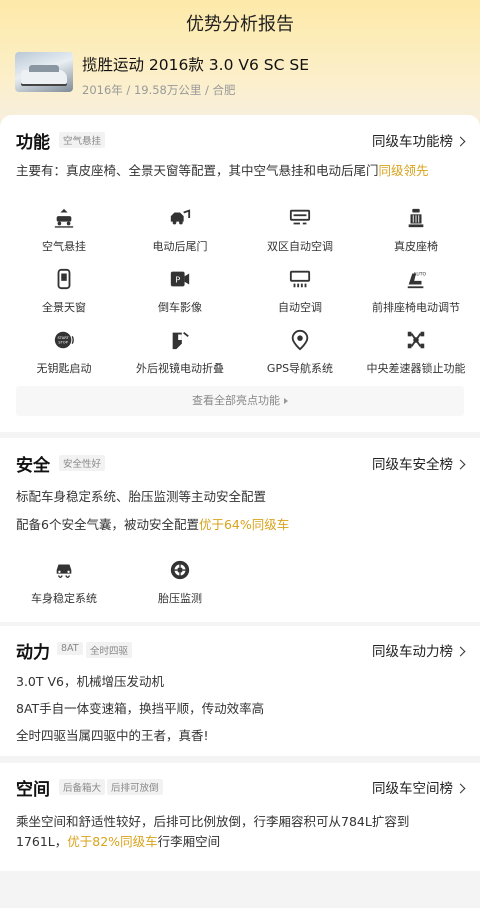 Image resolution: width=480 pixels, height=908 pixels. I want to click on feature-item: 外后视镜电动折叠, so click(180, 352).